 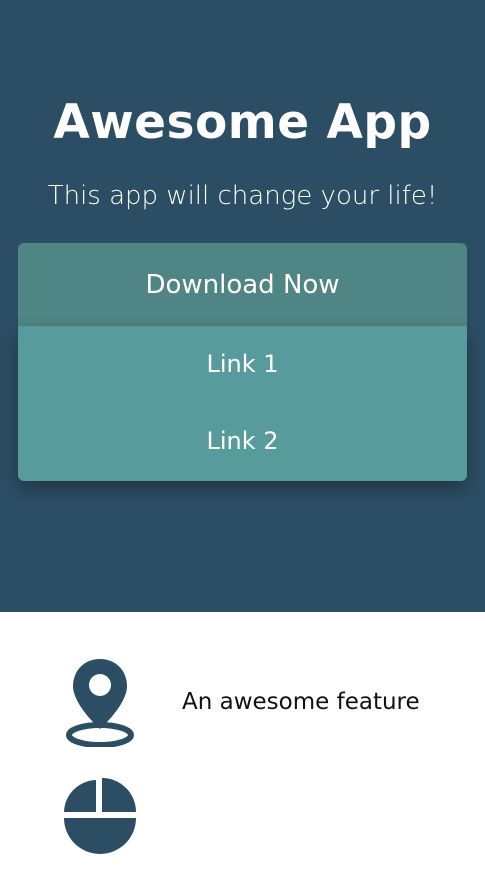 What do you see at coordinates (242, 196) in the screenshot?
I see `tagline: This app will change your life!` at bounding box center [242, 196].